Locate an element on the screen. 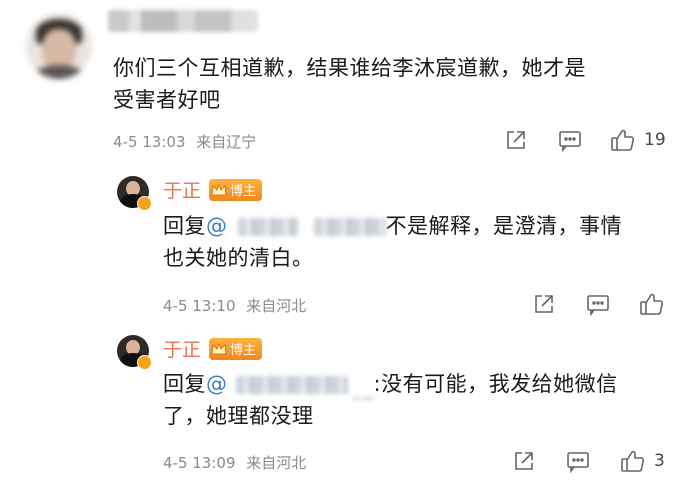 The image size is (690, 482). reply-meta: 4-5 13:09 来自河北 is located at coordinates (235, 463).